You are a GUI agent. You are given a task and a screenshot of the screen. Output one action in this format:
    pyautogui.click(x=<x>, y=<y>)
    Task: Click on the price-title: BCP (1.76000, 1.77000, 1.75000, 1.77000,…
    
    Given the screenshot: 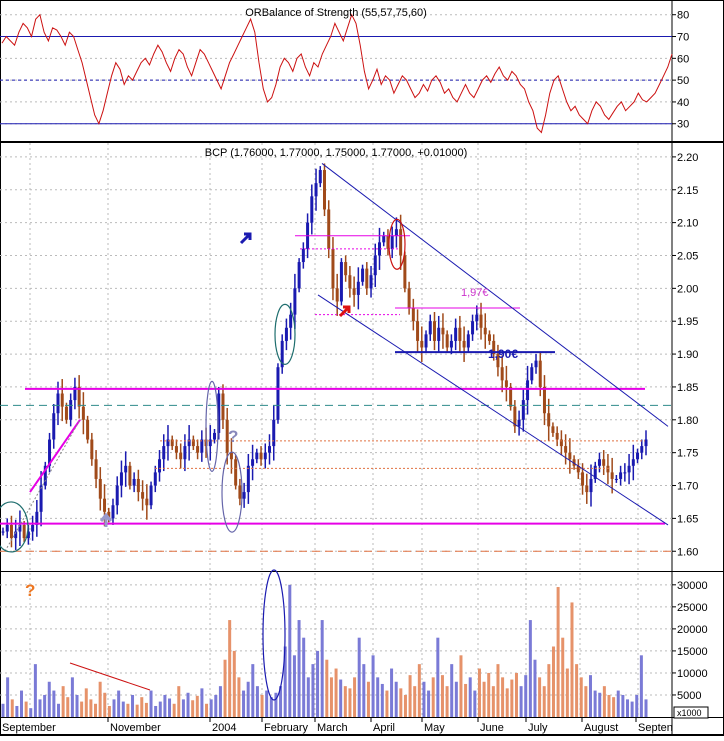 What is the action you would take?
    pyautogui.click(x=336, y=153)
    